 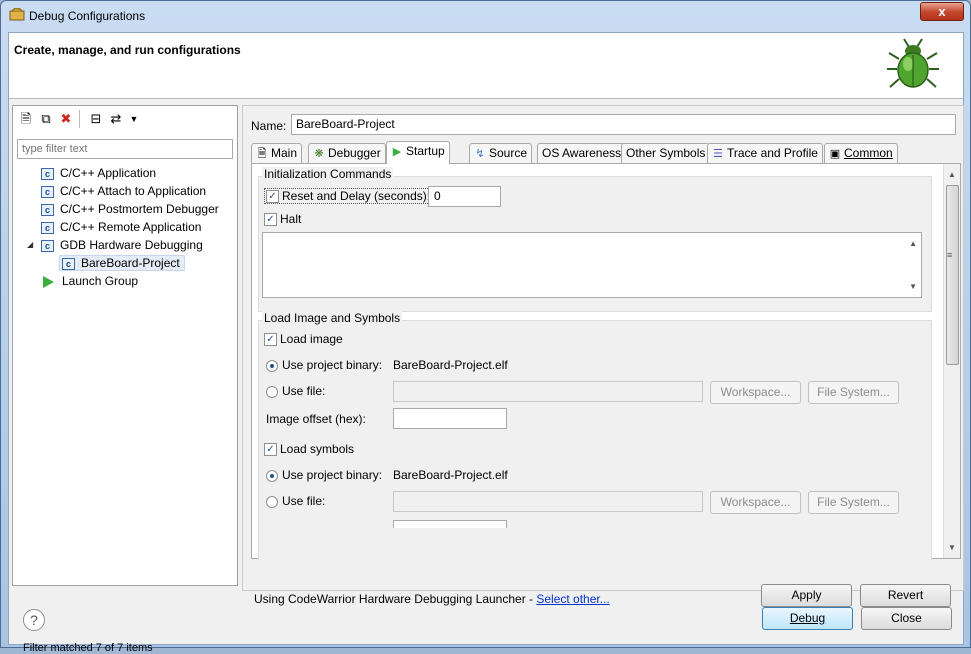 I want to click on trace-icon: ☰, so click(x=718, y=154).